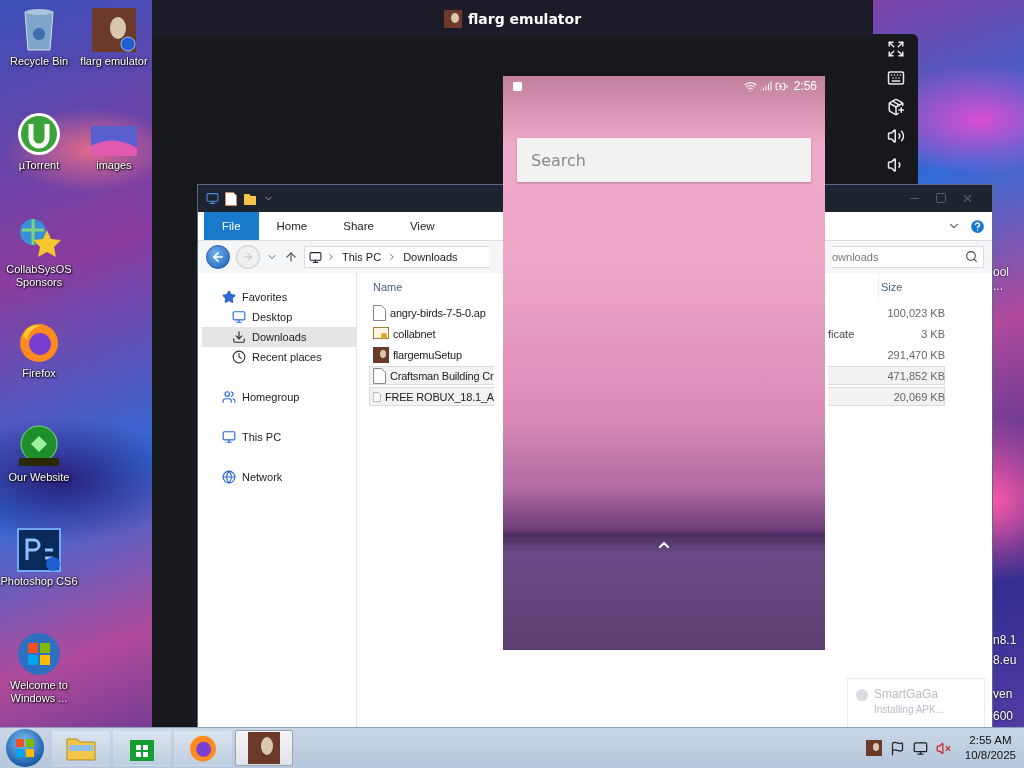 Image resolution: width=1024 pixels, height=768 pixels. What do you see at coordinates (971, 256) in the screenshot?
I see `search-icon` at bounding box center [971, 256].